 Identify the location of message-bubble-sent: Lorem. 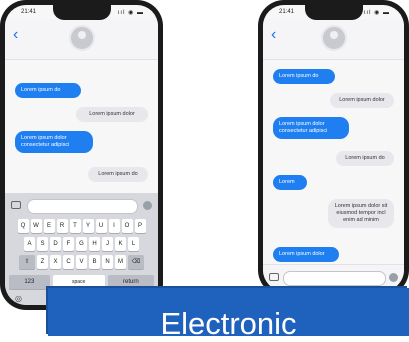
(290, 182).